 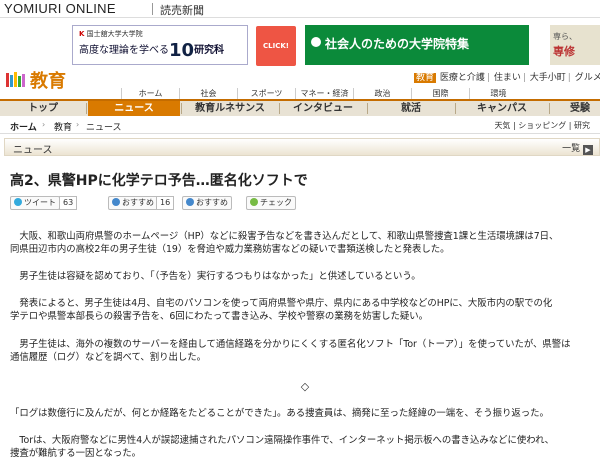 I want to click on ad-banner-kokushikan: K 国士舘大学大学院 高度な理論を学べる10研究科 CLICK!, so click(x=184, y=45).